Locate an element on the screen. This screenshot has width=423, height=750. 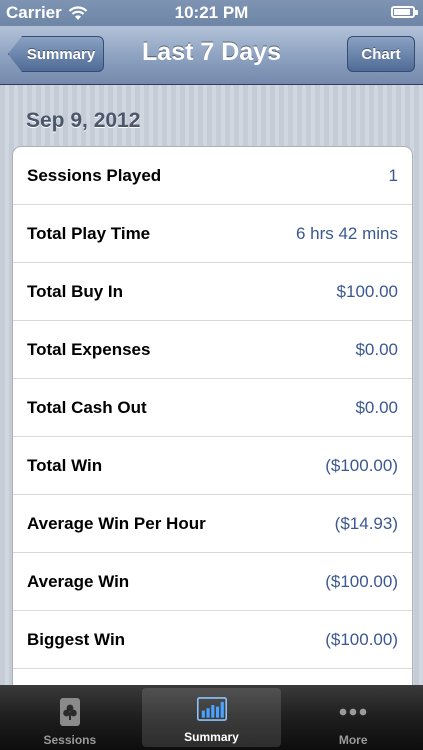
row-value: 1 is located at coordinates (393, 175).